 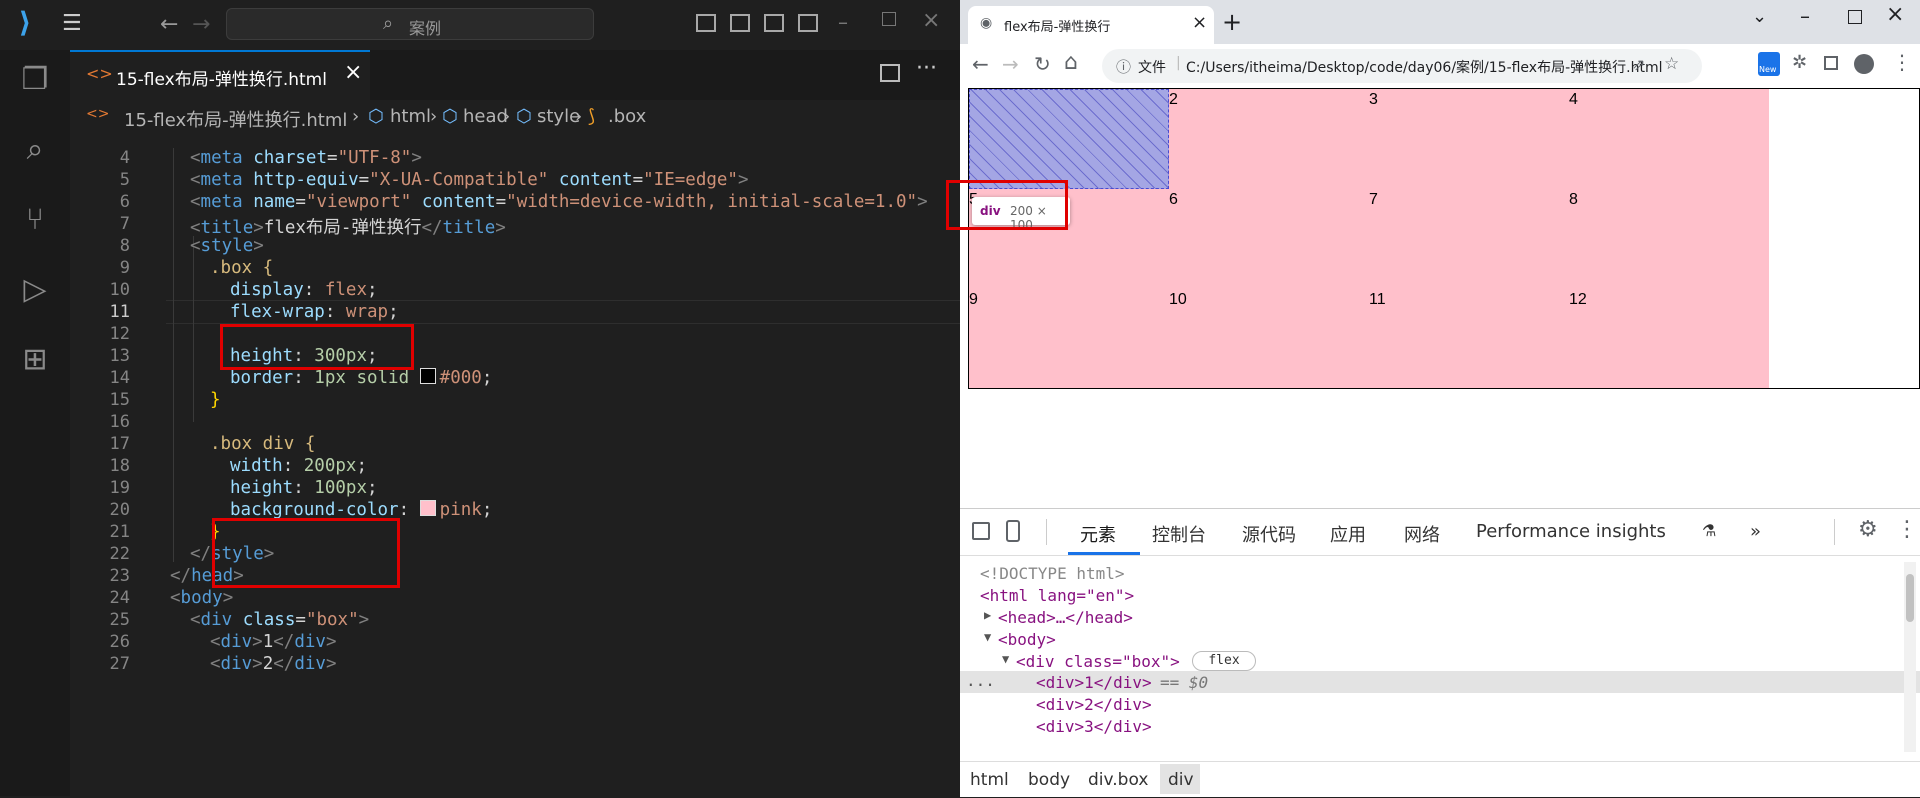 What do you see at coordinates (1027, 639) in the screenshot?
I see `dom-body: <body>` at bounding box center [1027, 639].